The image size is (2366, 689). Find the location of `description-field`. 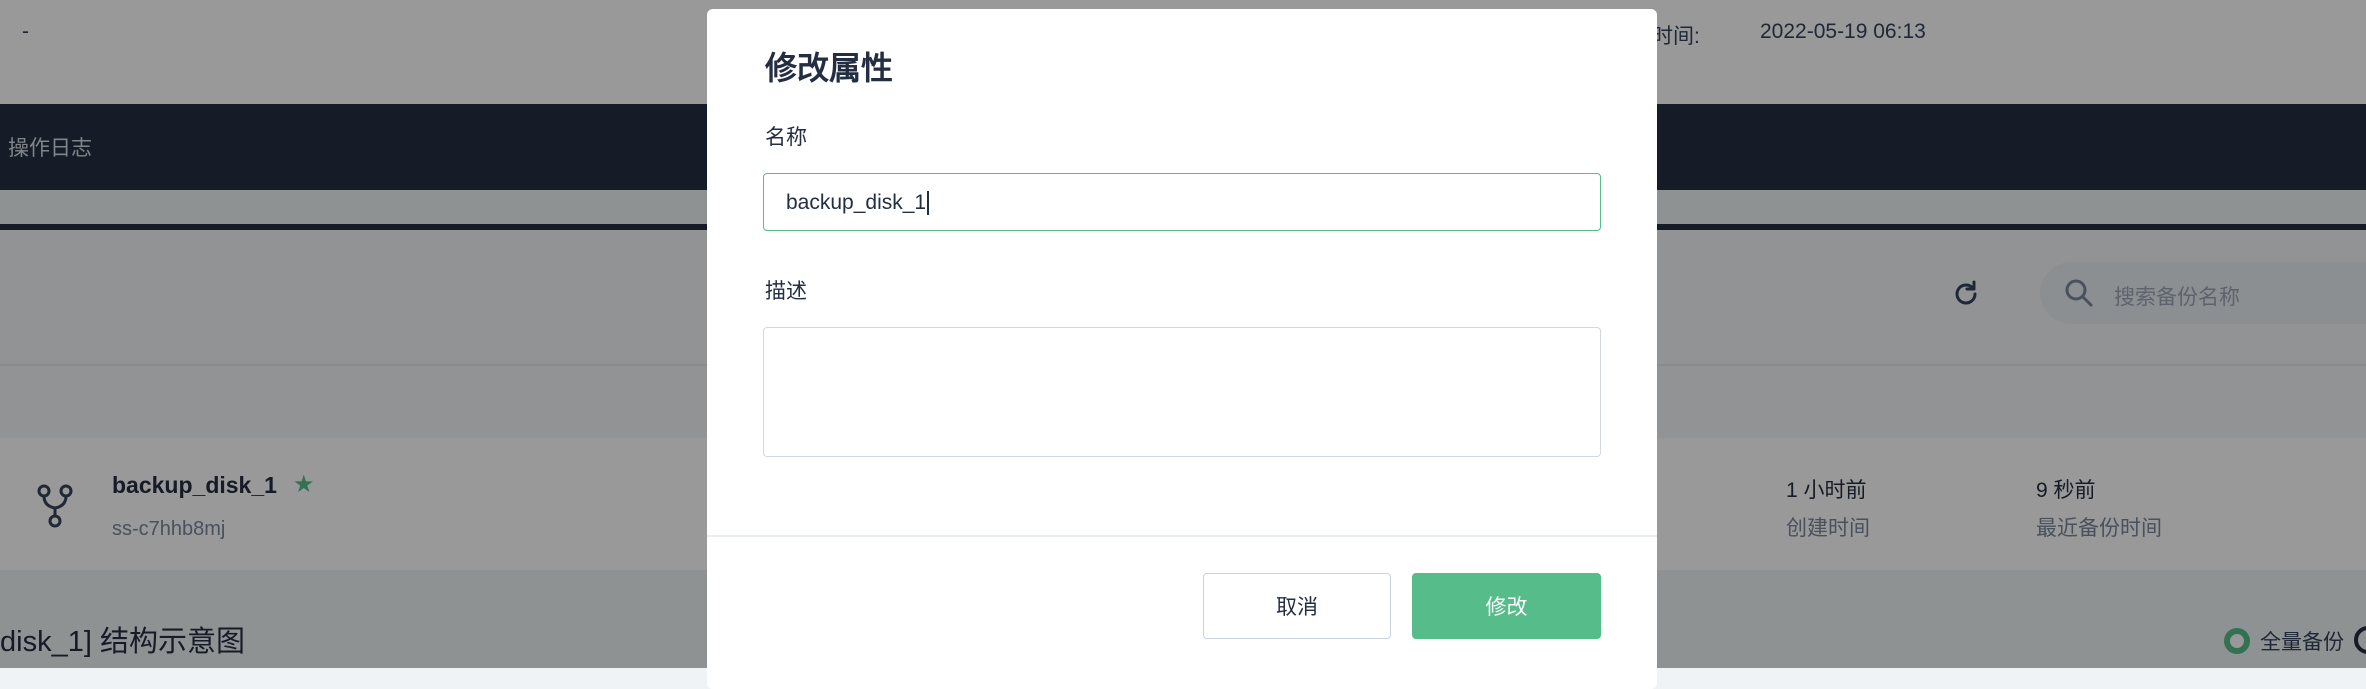

description-field is located at coordinates (1182, 392).